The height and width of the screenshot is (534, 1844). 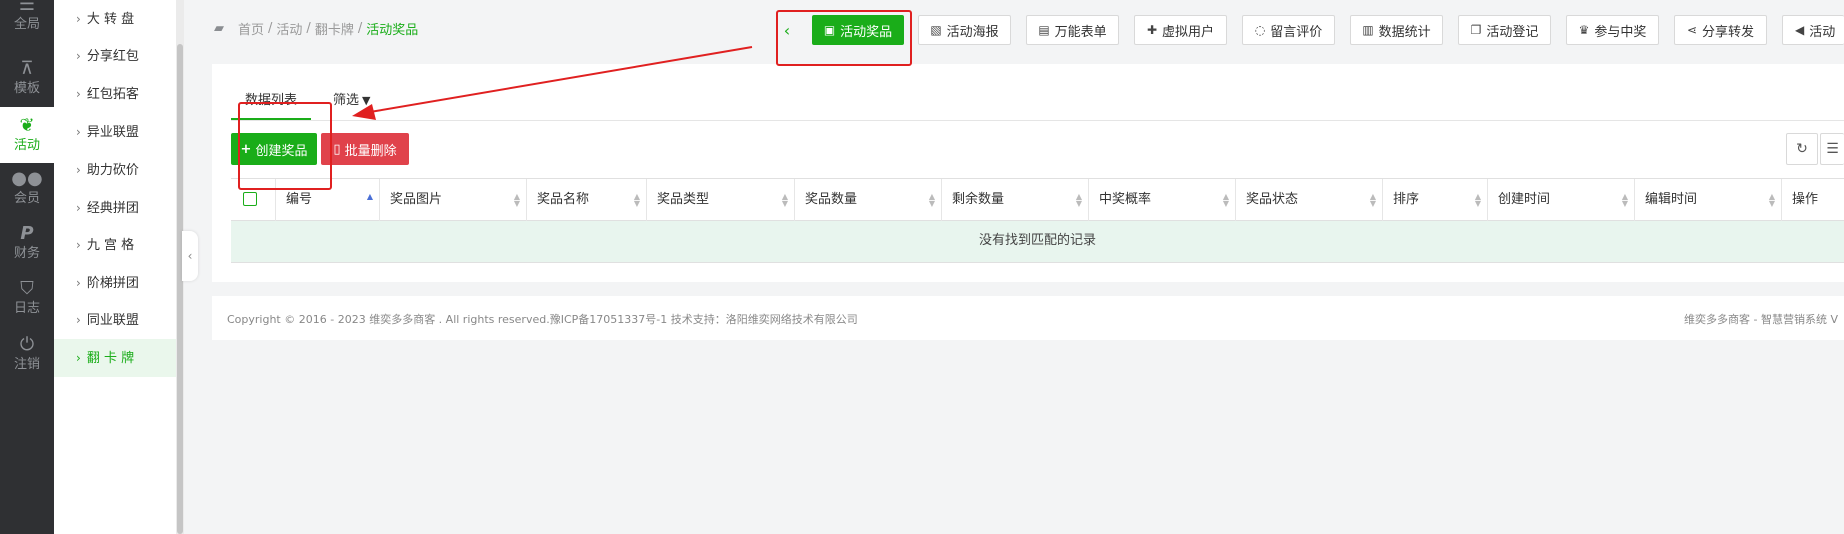 I want to click on tab-activity-more: ◀ 活动, so click(x=1813, y=30).